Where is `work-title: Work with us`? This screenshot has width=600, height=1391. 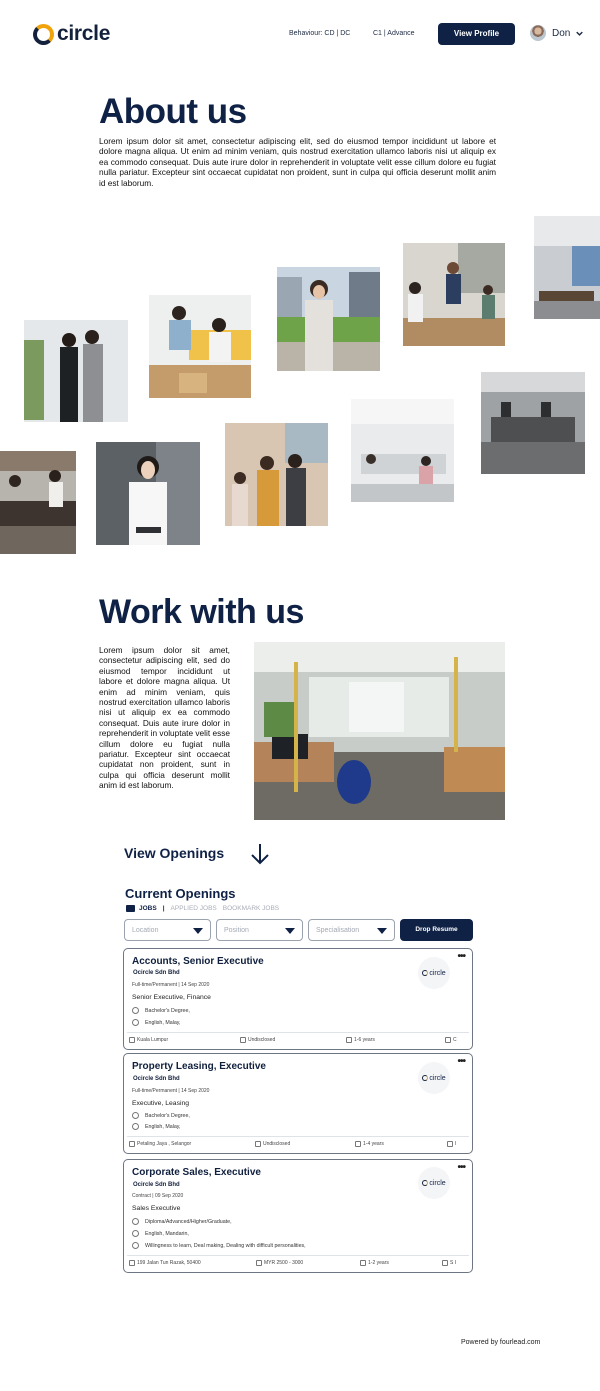 work-title: Work with us is located at coordinates (201, 612).